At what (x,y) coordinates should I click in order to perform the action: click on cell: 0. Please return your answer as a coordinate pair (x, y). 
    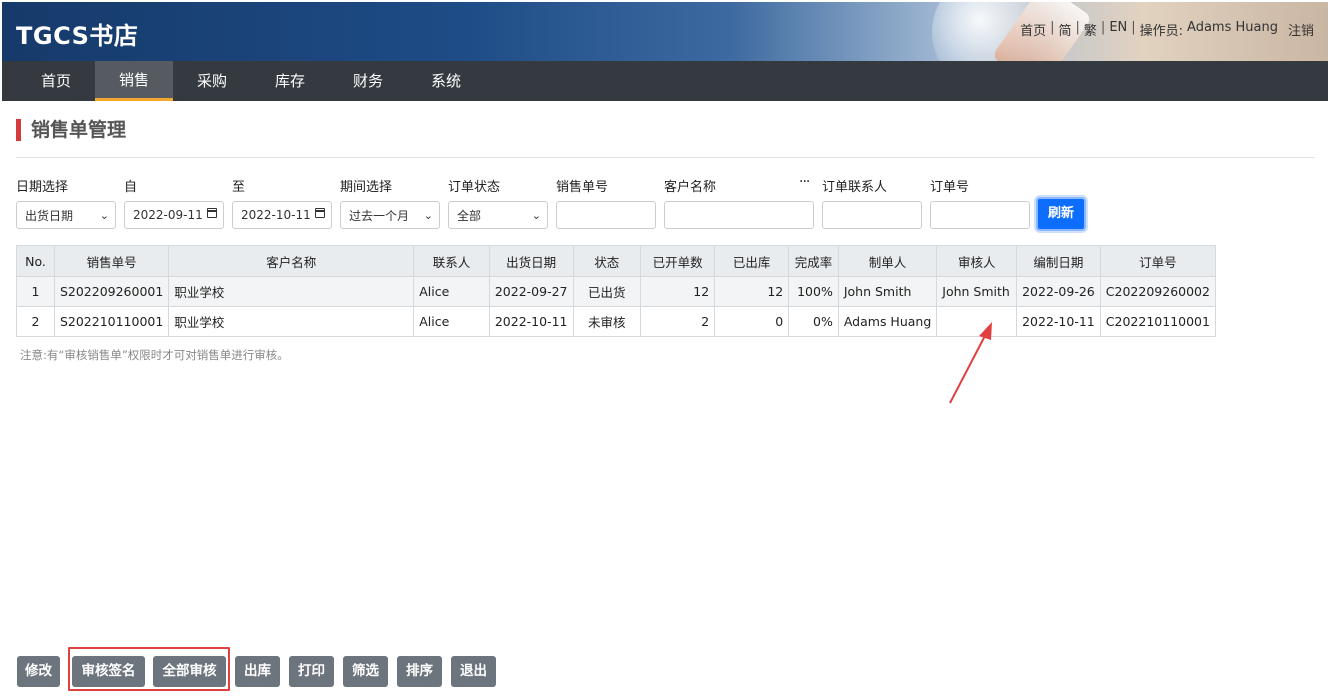
    Looking at the image, I should click on (752, 321).